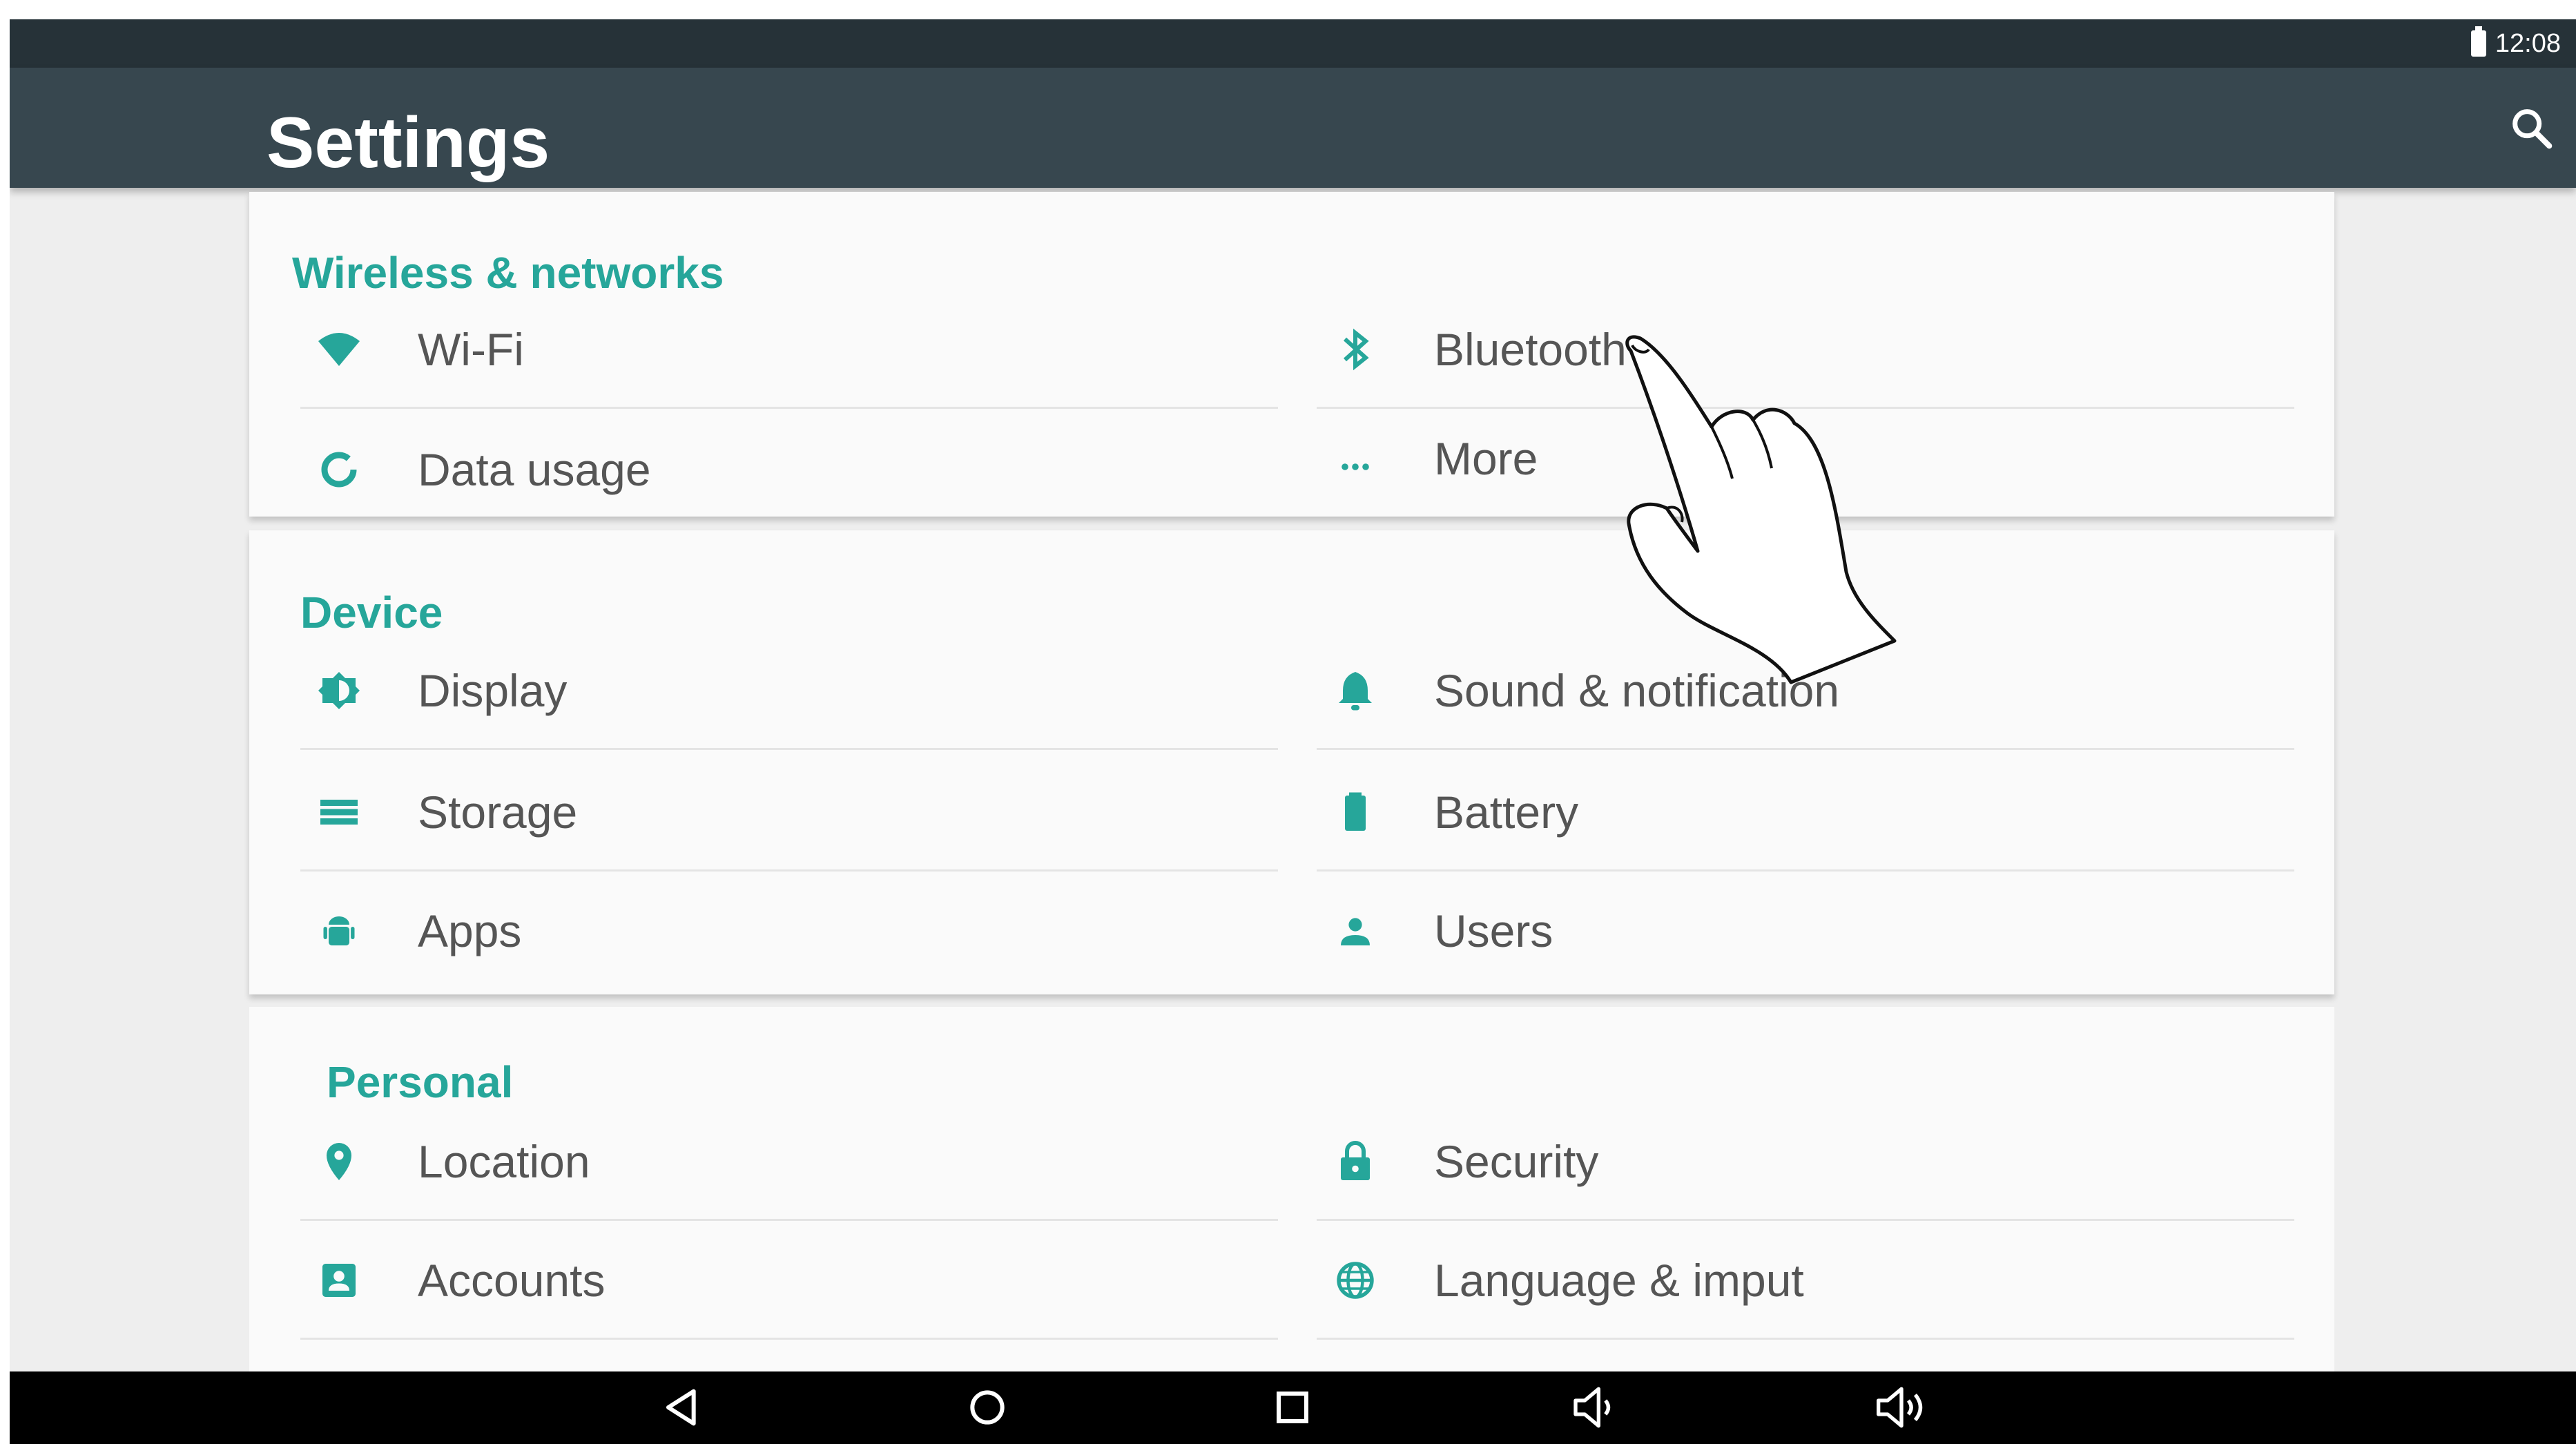 This screenshot has width=2576, height=1444. Describe the element at coordinates (339, 812) in the screenshot. I see `storage-icon` at that location.